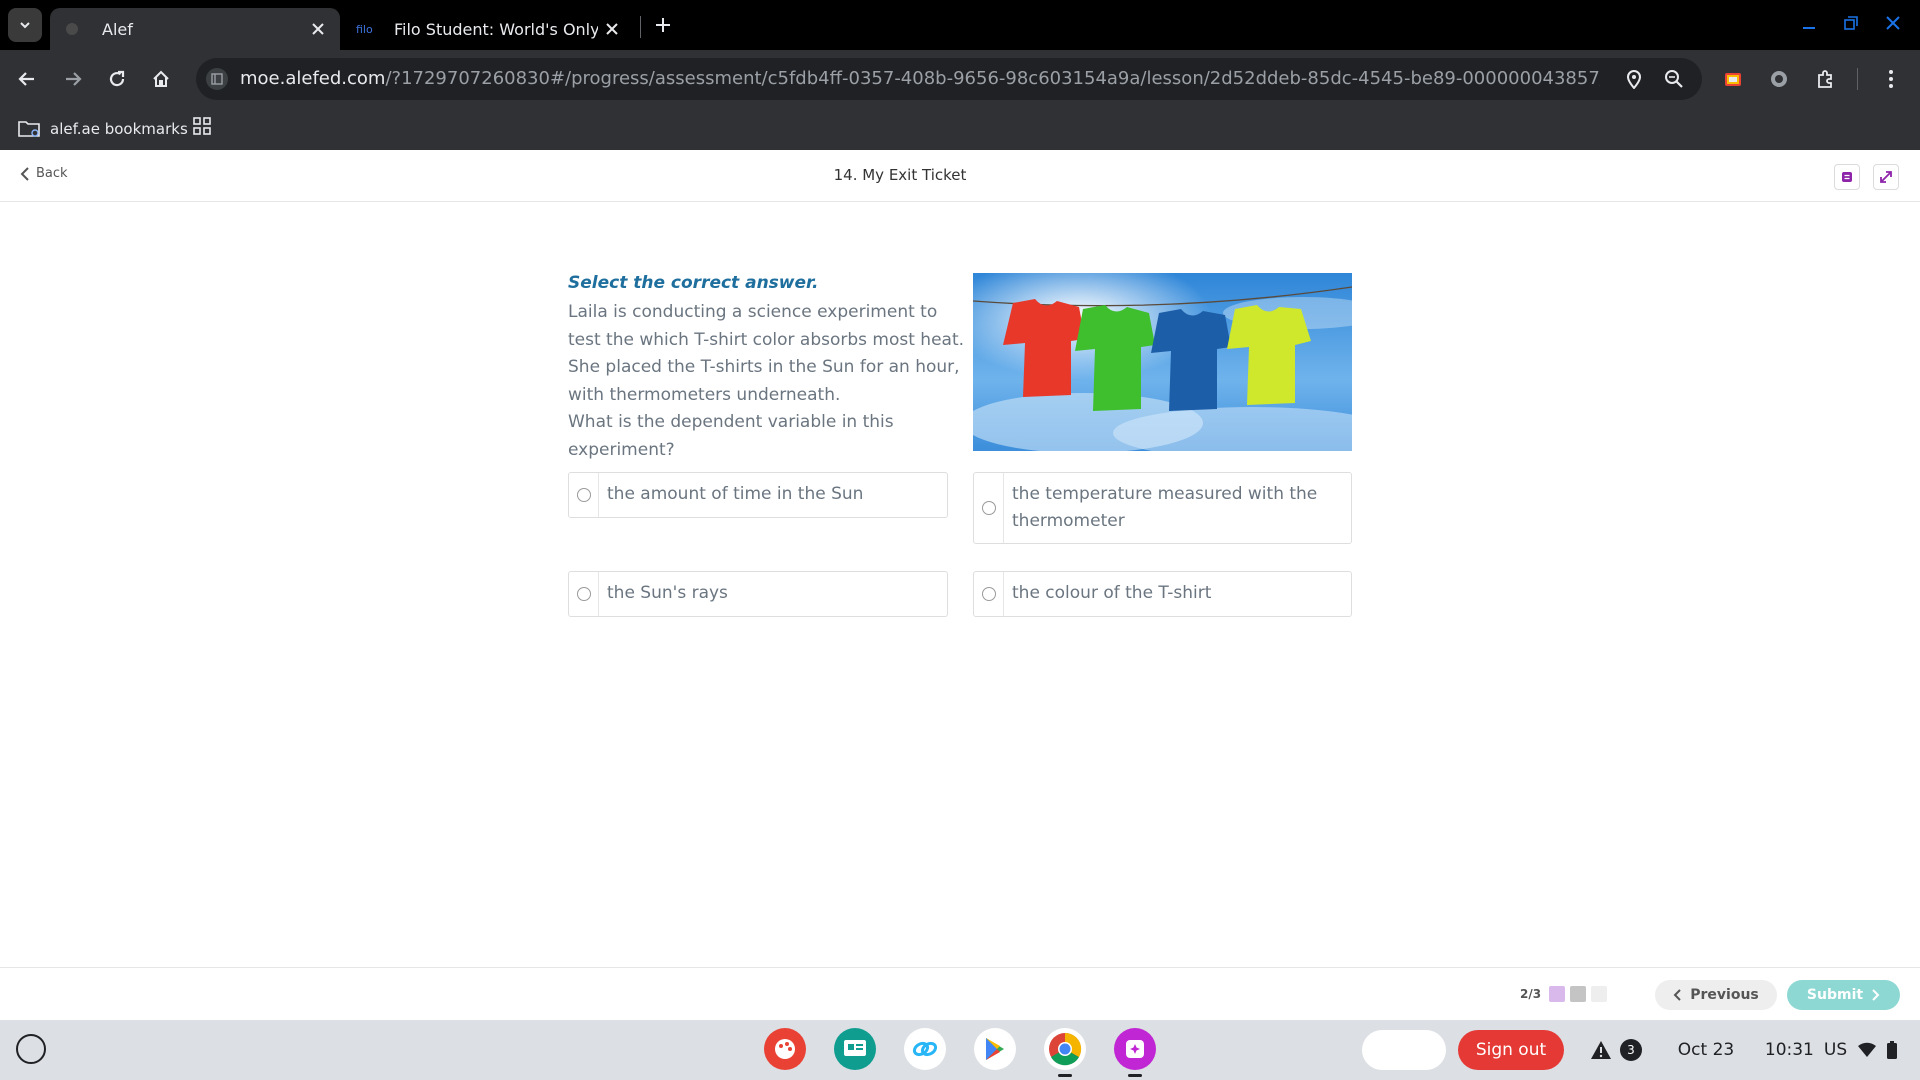  What do you see at coordinates (1065, 1049) in the screenshot?
I see `chrome-app-icon` at bounding box center [1065, 1049].